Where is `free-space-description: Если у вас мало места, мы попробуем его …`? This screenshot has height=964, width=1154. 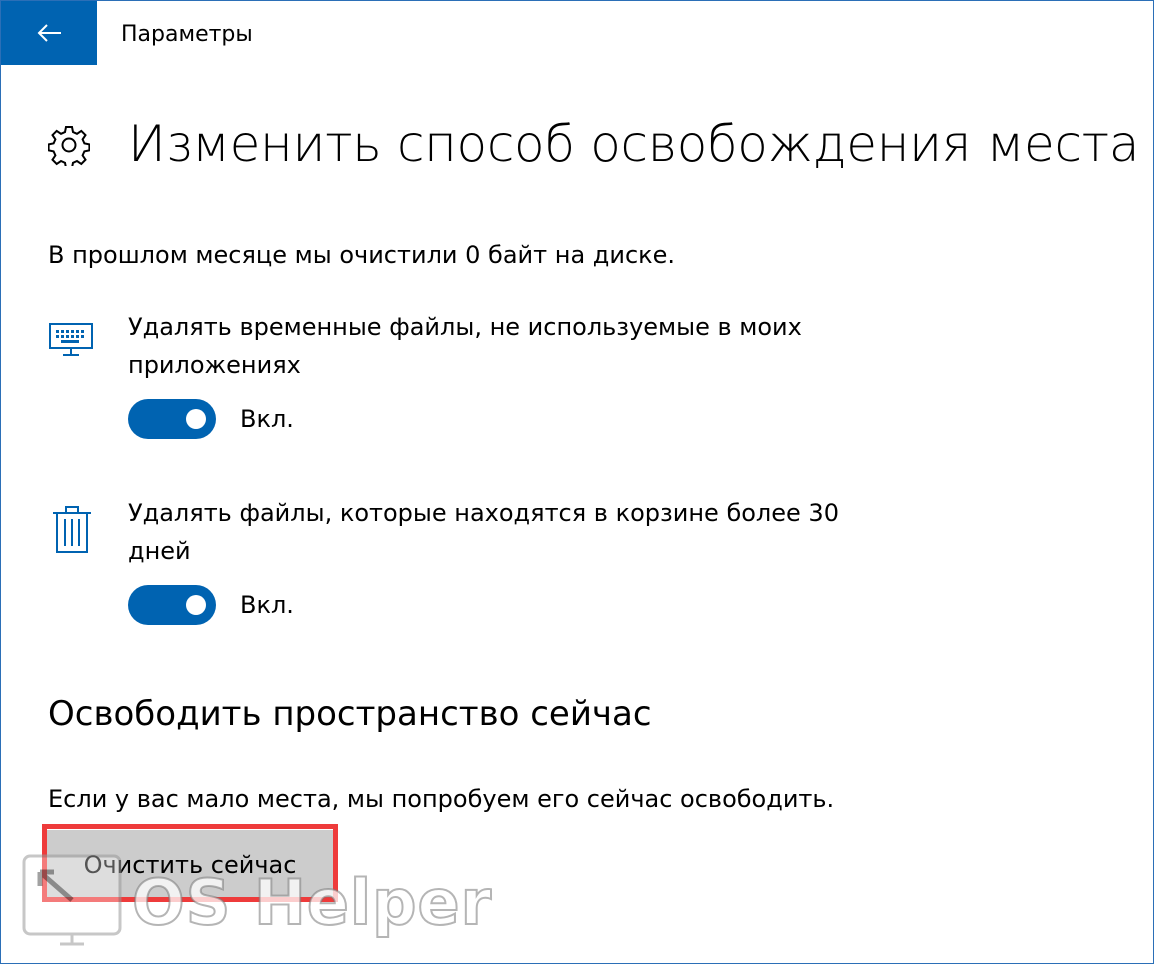 free-space-description: Если у вас мало места, мы попробуем его … is located at coordinates (441, 799).